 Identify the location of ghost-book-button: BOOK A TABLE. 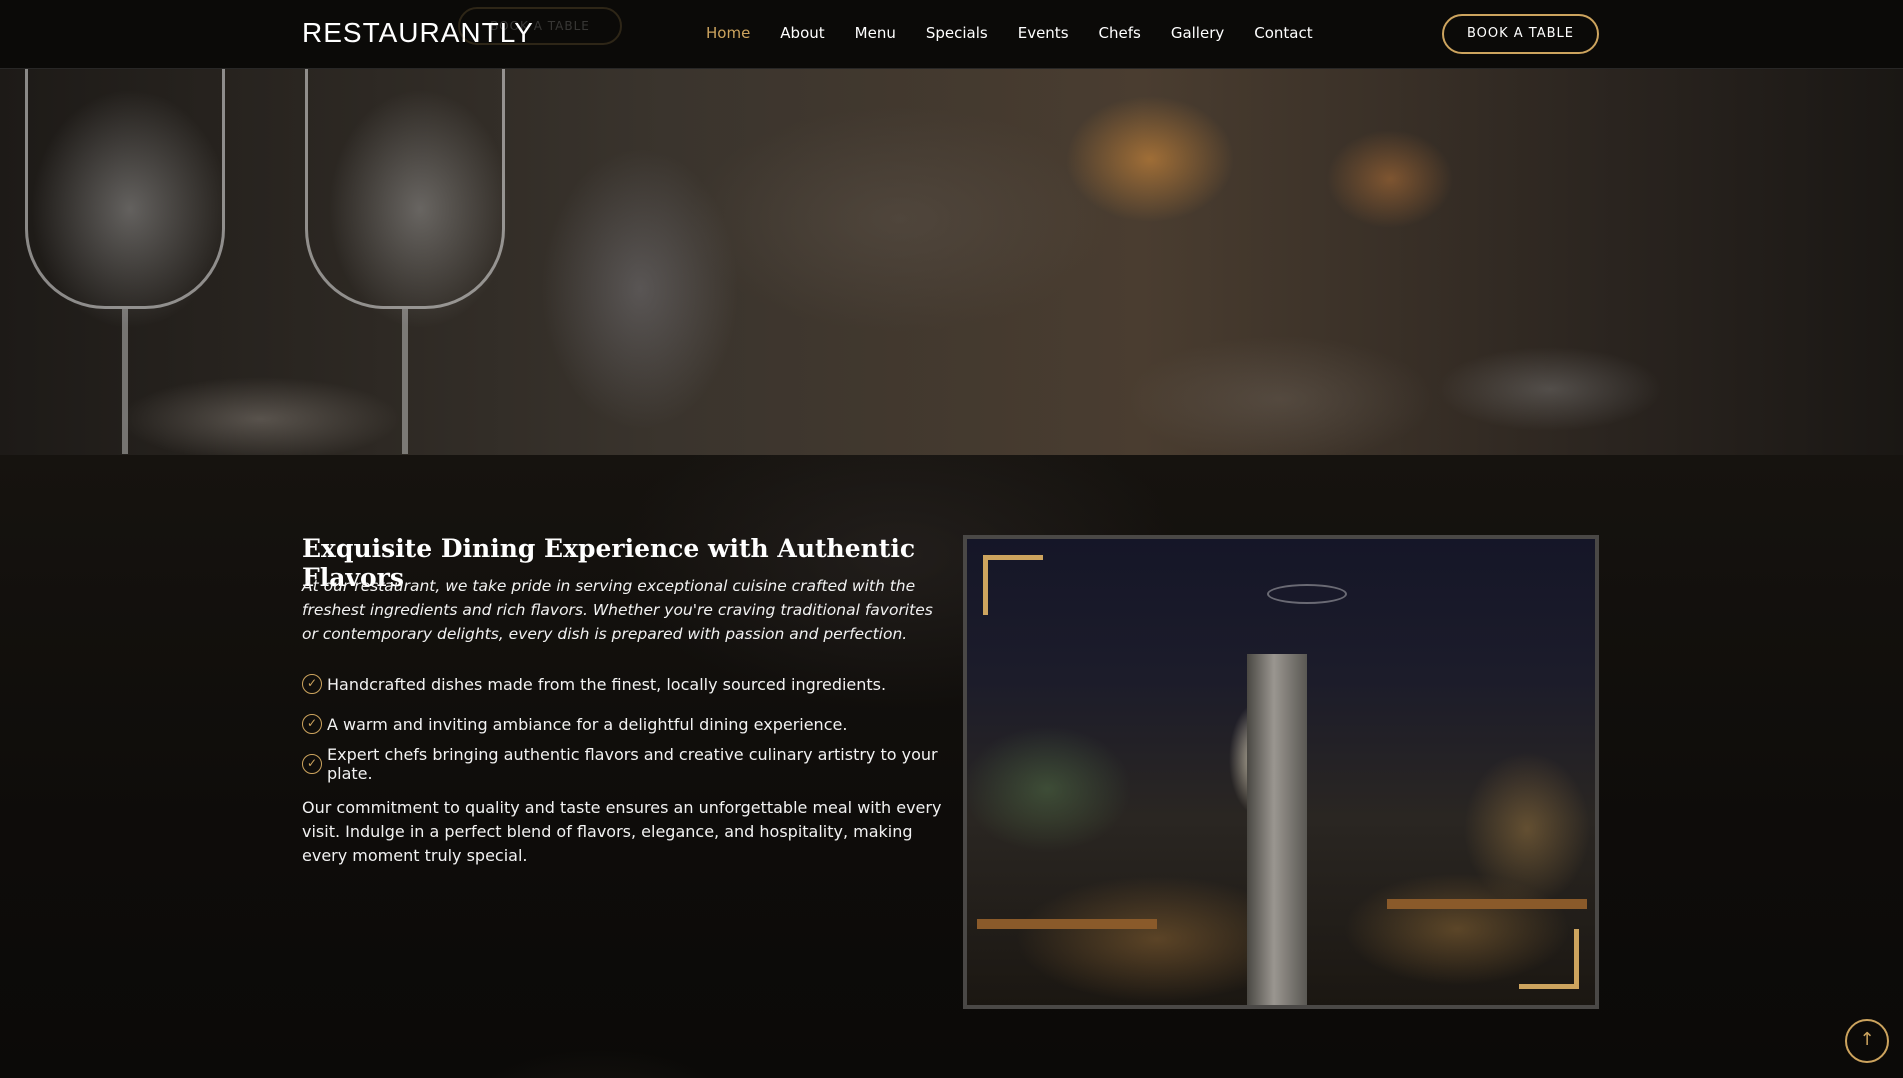
(540, 26).